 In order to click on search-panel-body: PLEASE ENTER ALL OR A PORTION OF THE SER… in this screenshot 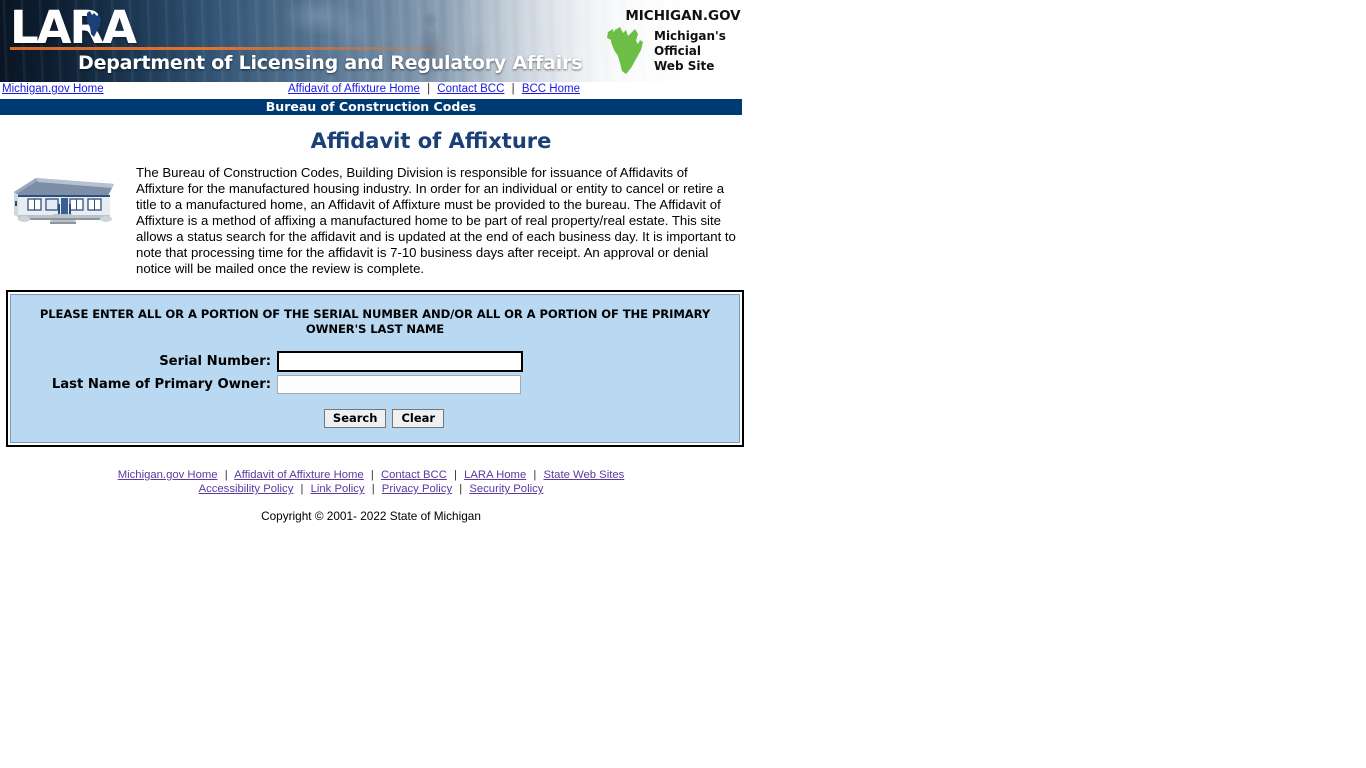, I will do `click(375, 368)`.